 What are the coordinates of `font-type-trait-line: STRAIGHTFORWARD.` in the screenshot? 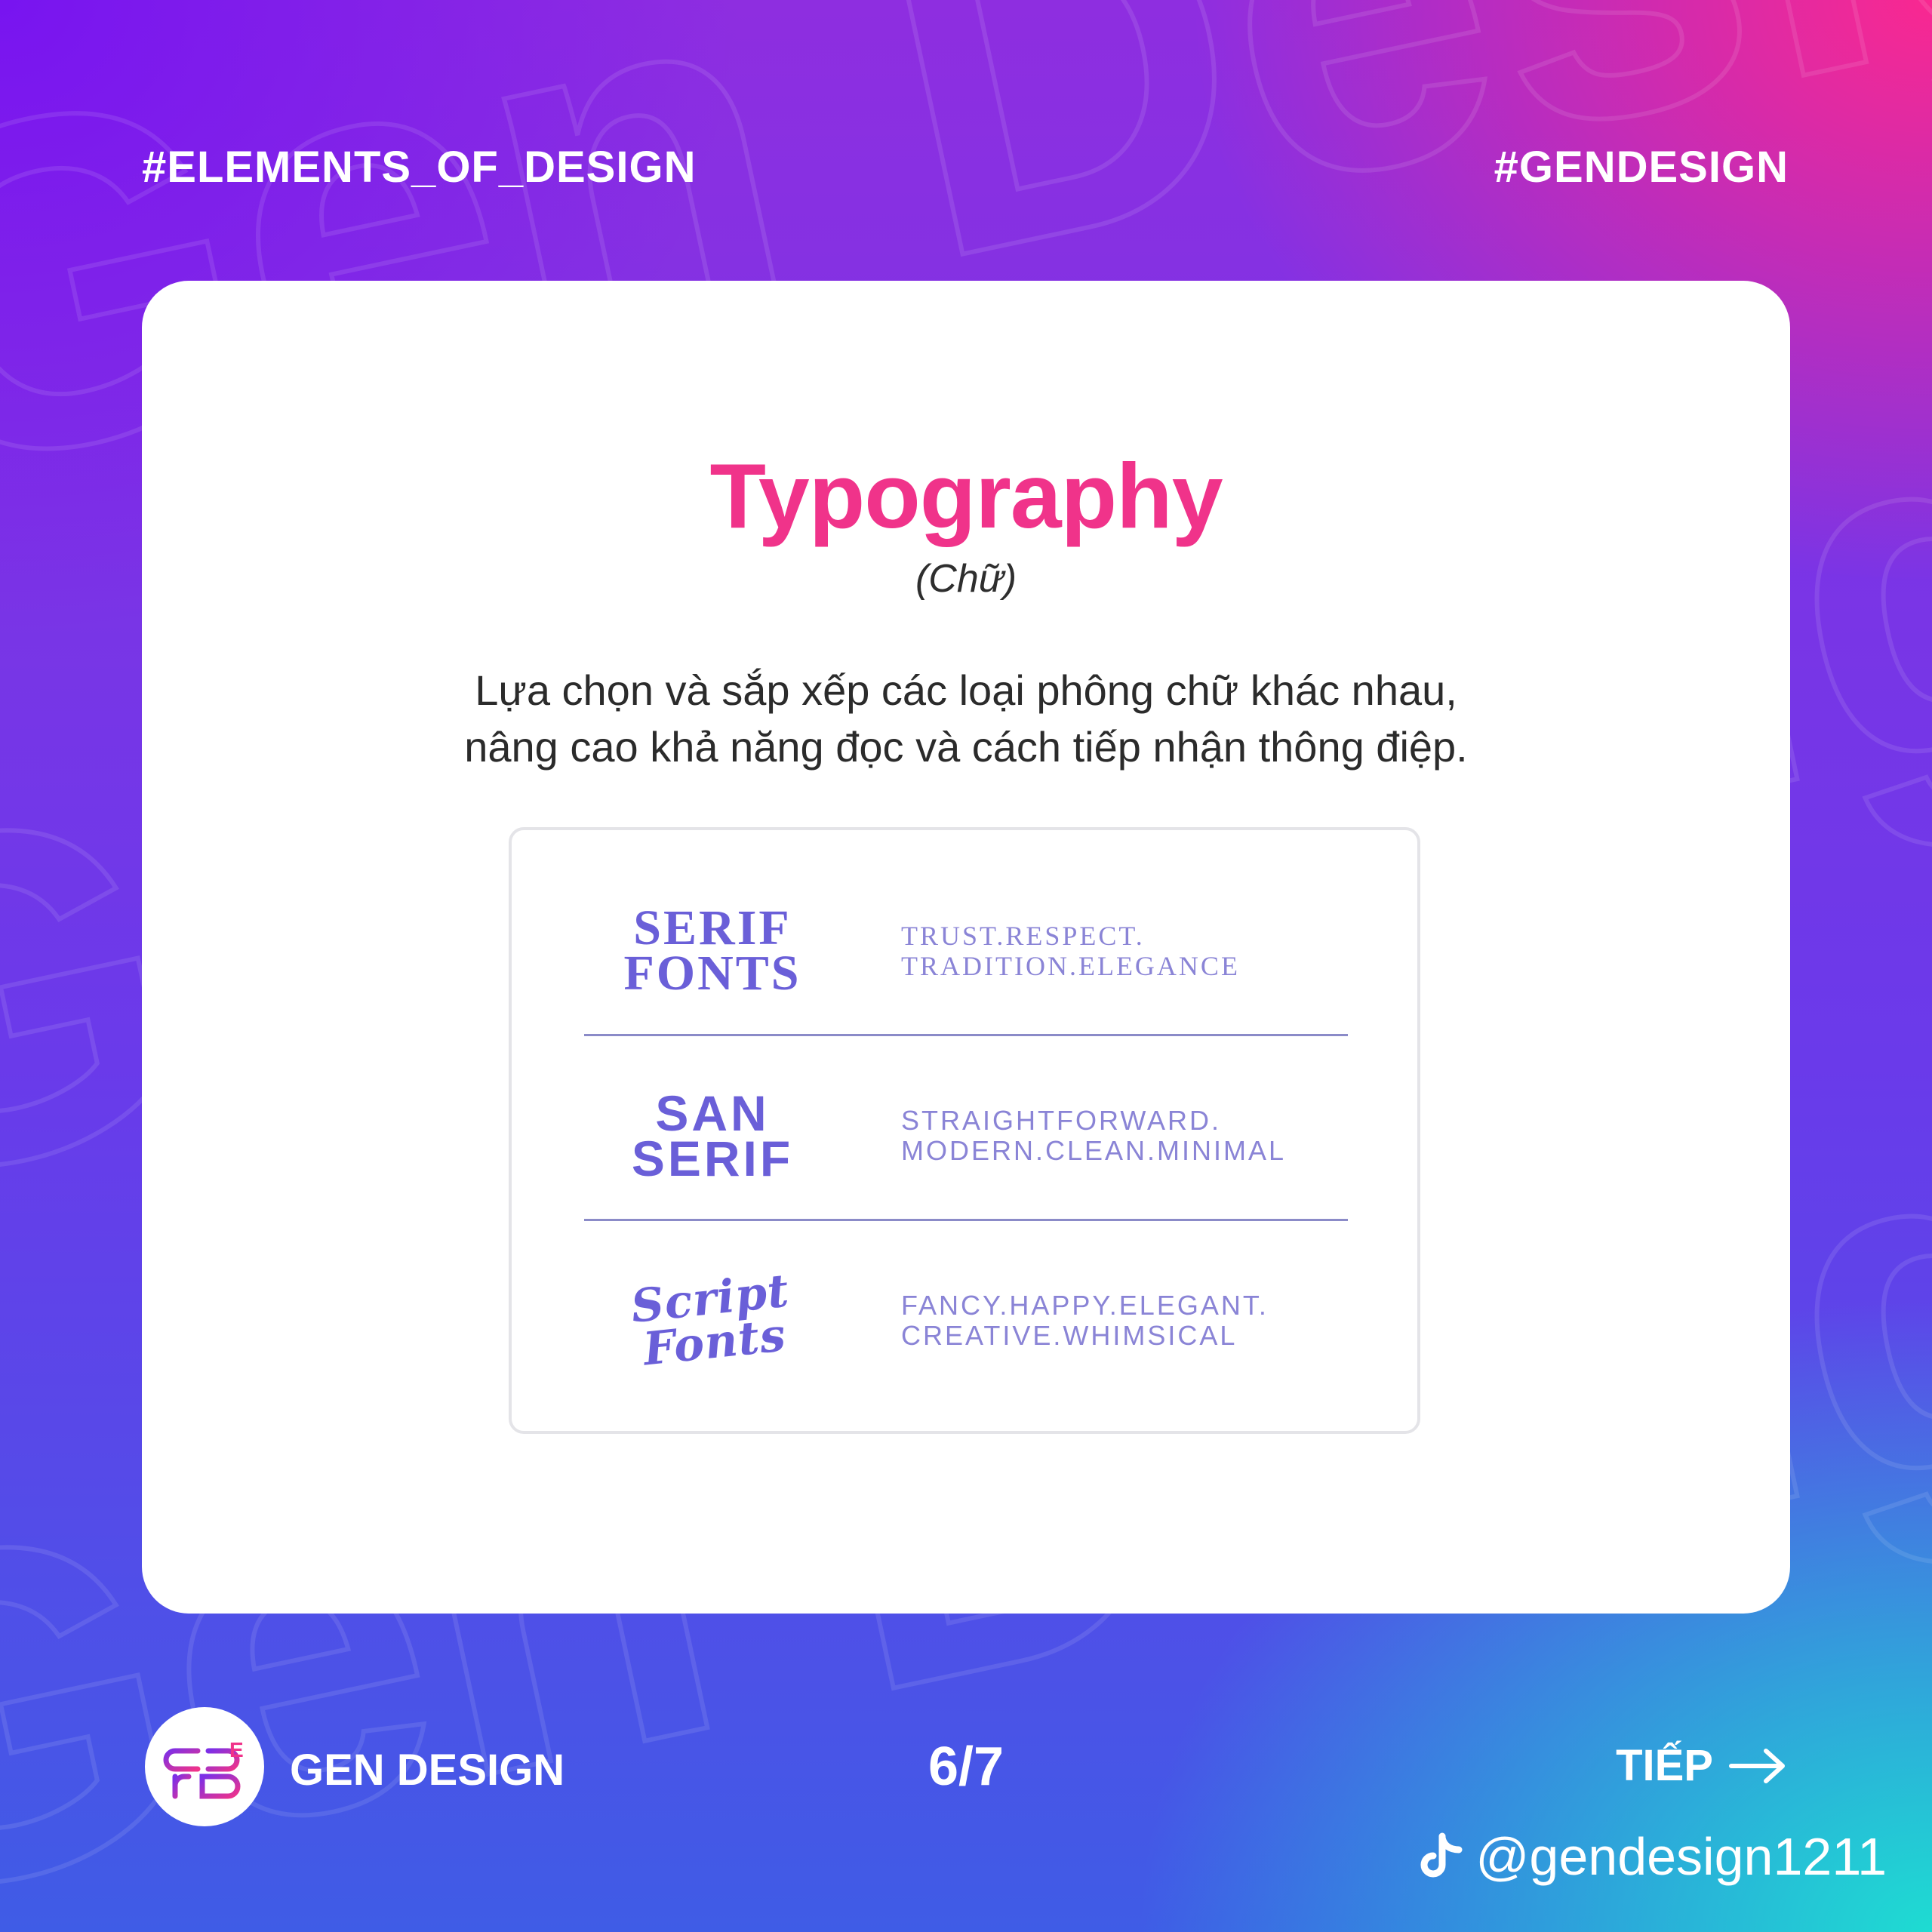 It's located at (1061, 1120).